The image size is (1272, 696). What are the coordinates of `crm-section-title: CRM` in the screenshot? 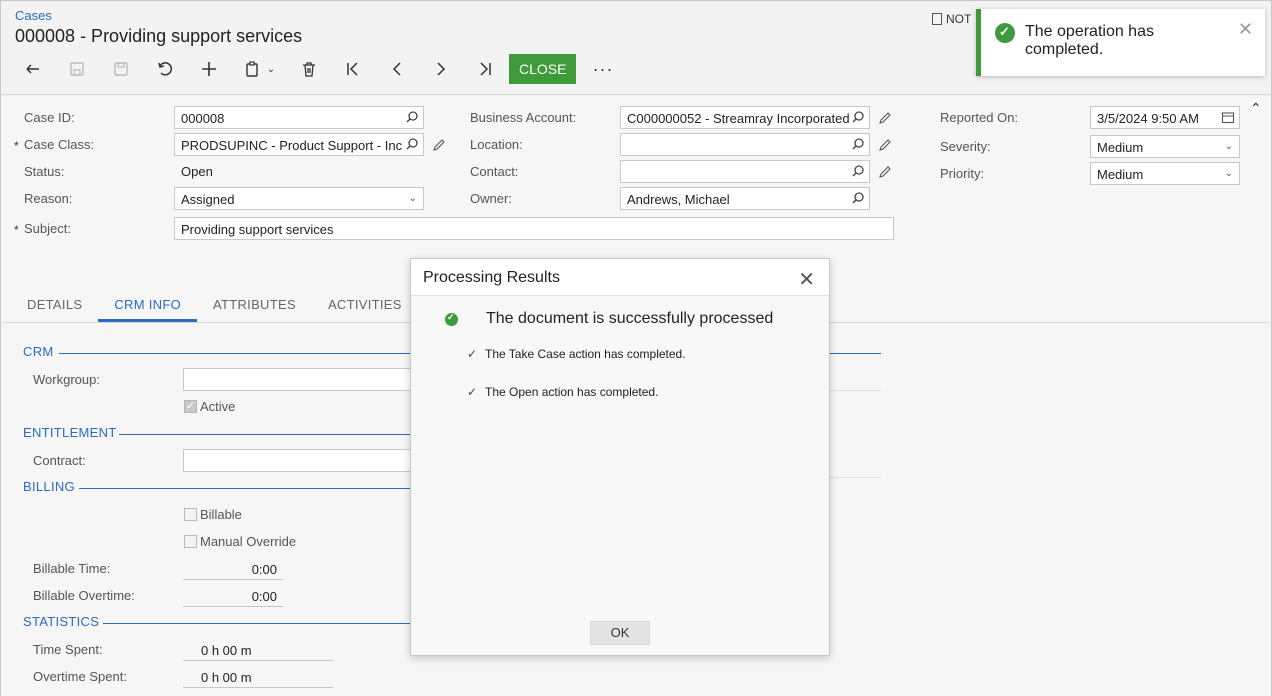 It's located at (38, 351).